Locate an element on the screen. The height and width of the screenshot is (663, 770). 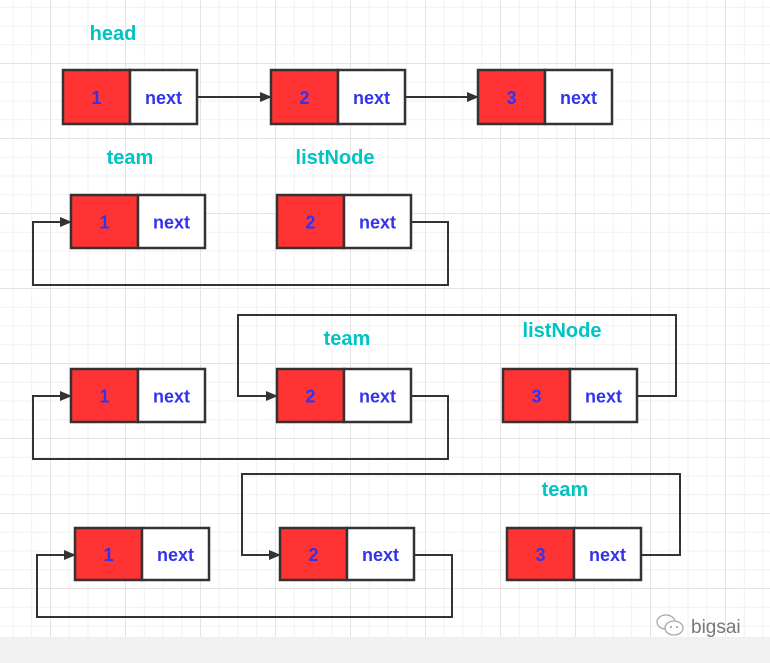
pointer-label: head is located at coordinates (113, 34).